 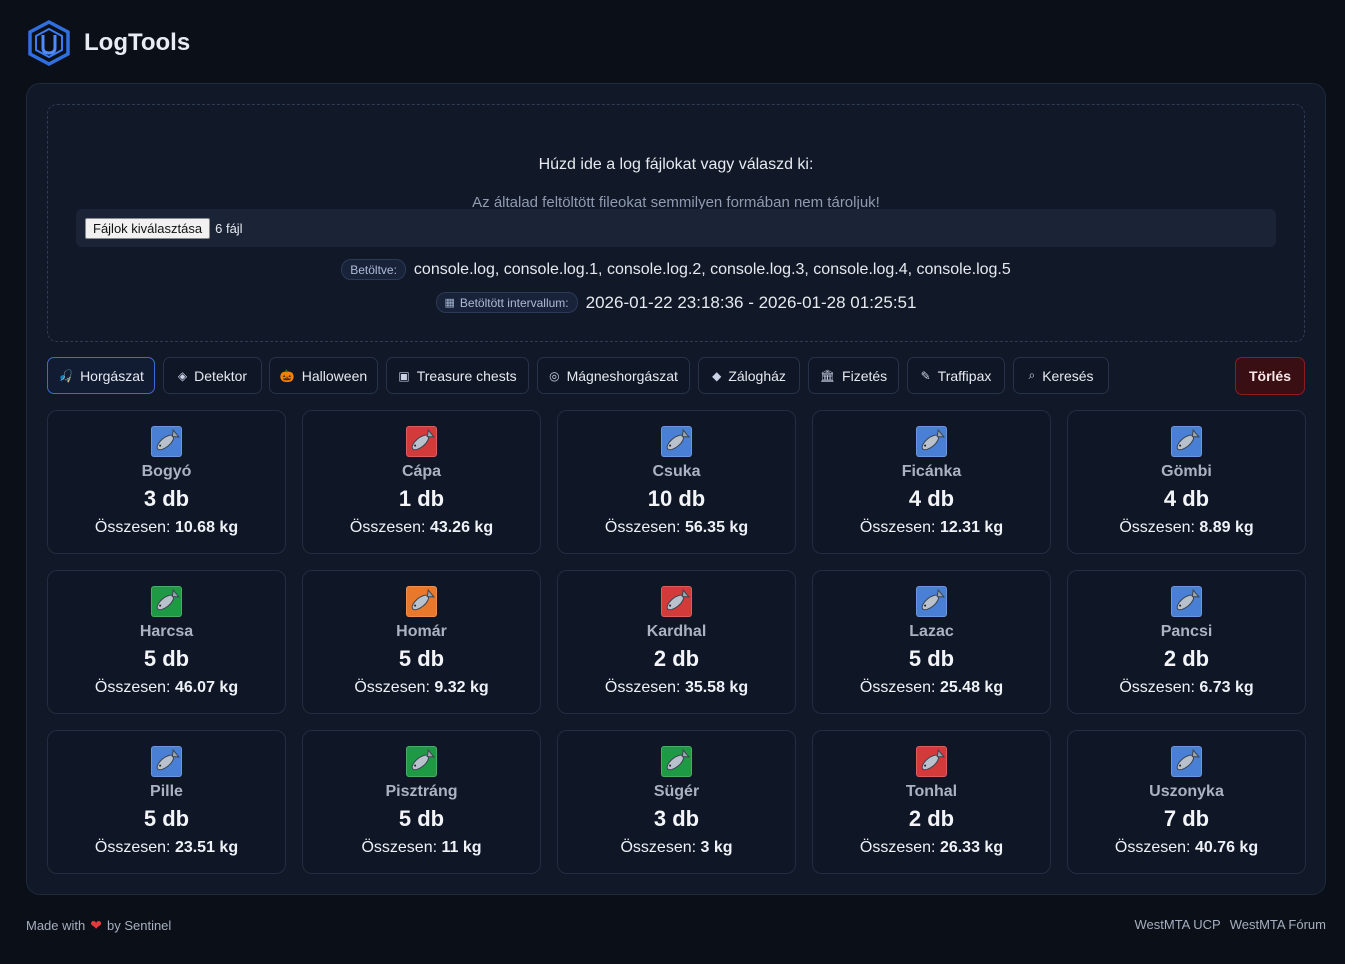 What do you see at coordinates (421, 631) in the screenshot?
I see `fish-name: Homár` at bounding box center [421, 631].